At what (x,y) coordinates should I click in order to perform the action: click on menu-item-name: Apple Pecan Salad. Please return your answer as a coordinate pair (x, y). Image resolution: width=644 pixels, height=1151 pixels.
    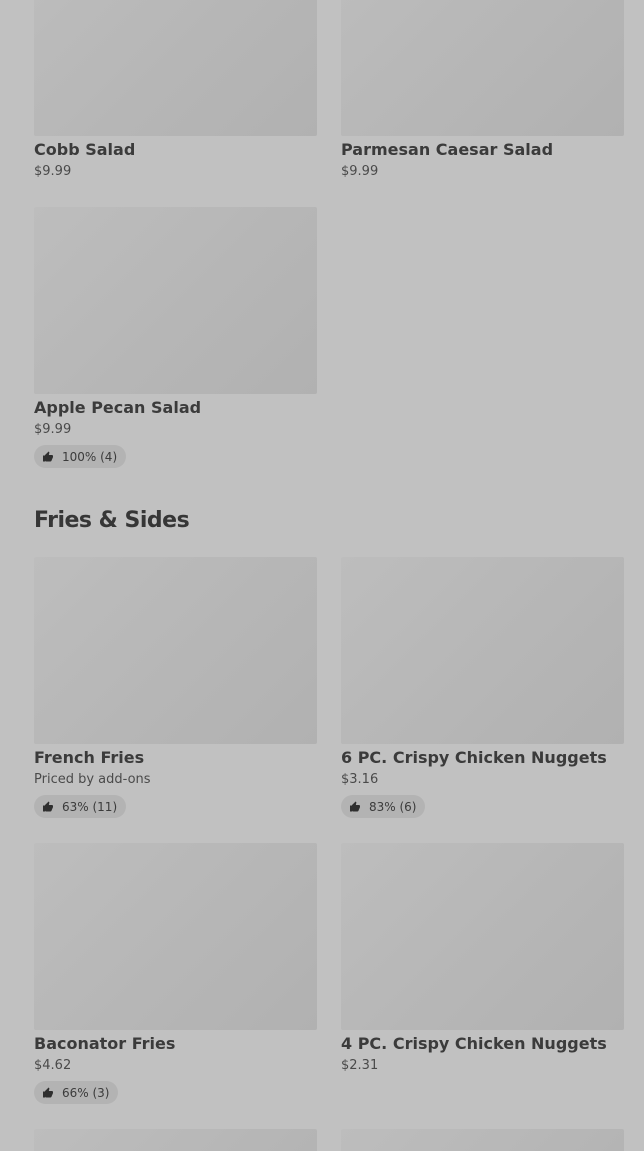
    Looking at the image, I should click on (118, 407).